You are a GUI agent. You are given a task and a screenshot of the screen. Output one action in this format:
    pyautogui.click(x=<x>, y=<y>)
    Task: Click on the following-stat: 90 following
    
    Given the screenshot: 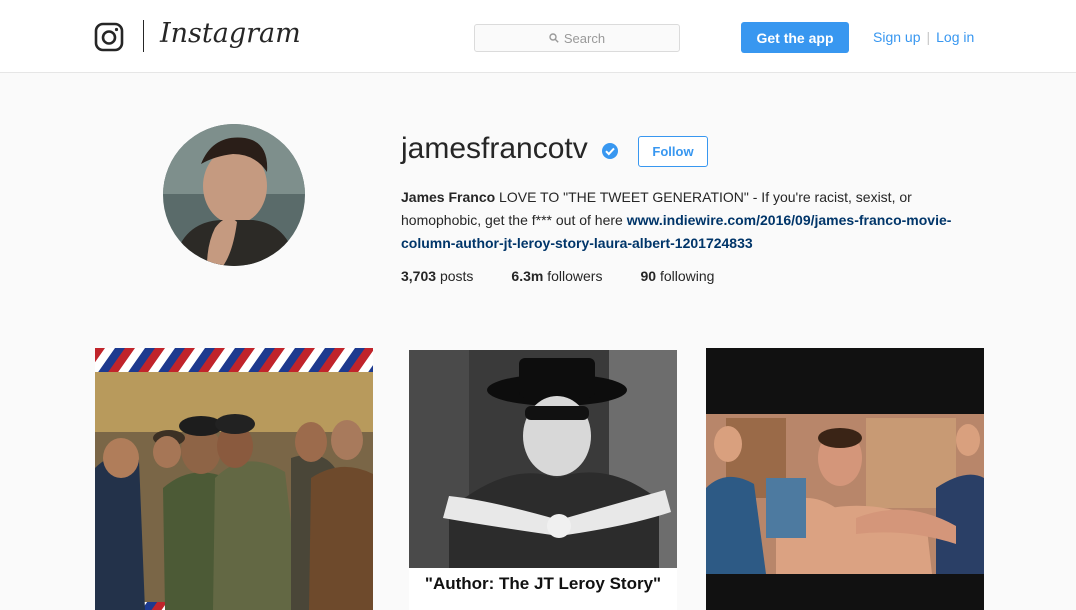 What is the action you would take?
    pyautogui.click(x=677, y=276)
    